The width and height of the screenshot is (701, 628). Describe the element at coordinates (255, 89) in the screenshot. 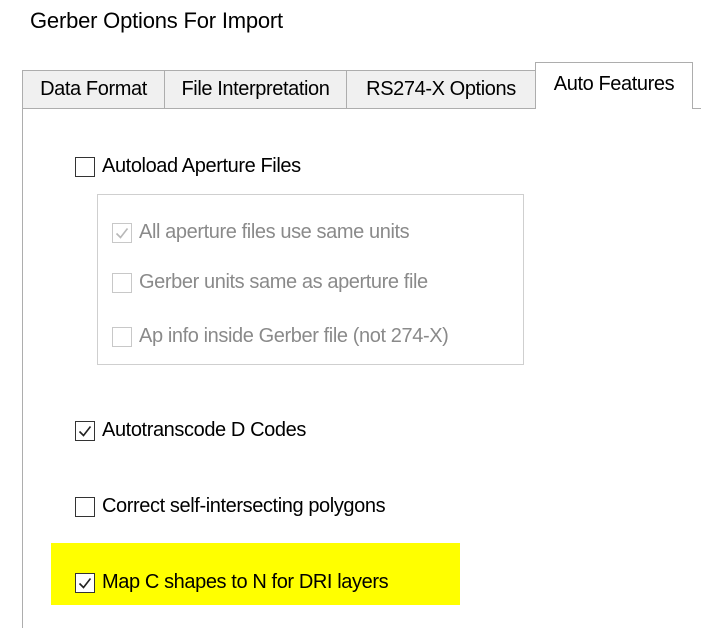

I see `tab-file-interpretation: File Interpretation` at that location.